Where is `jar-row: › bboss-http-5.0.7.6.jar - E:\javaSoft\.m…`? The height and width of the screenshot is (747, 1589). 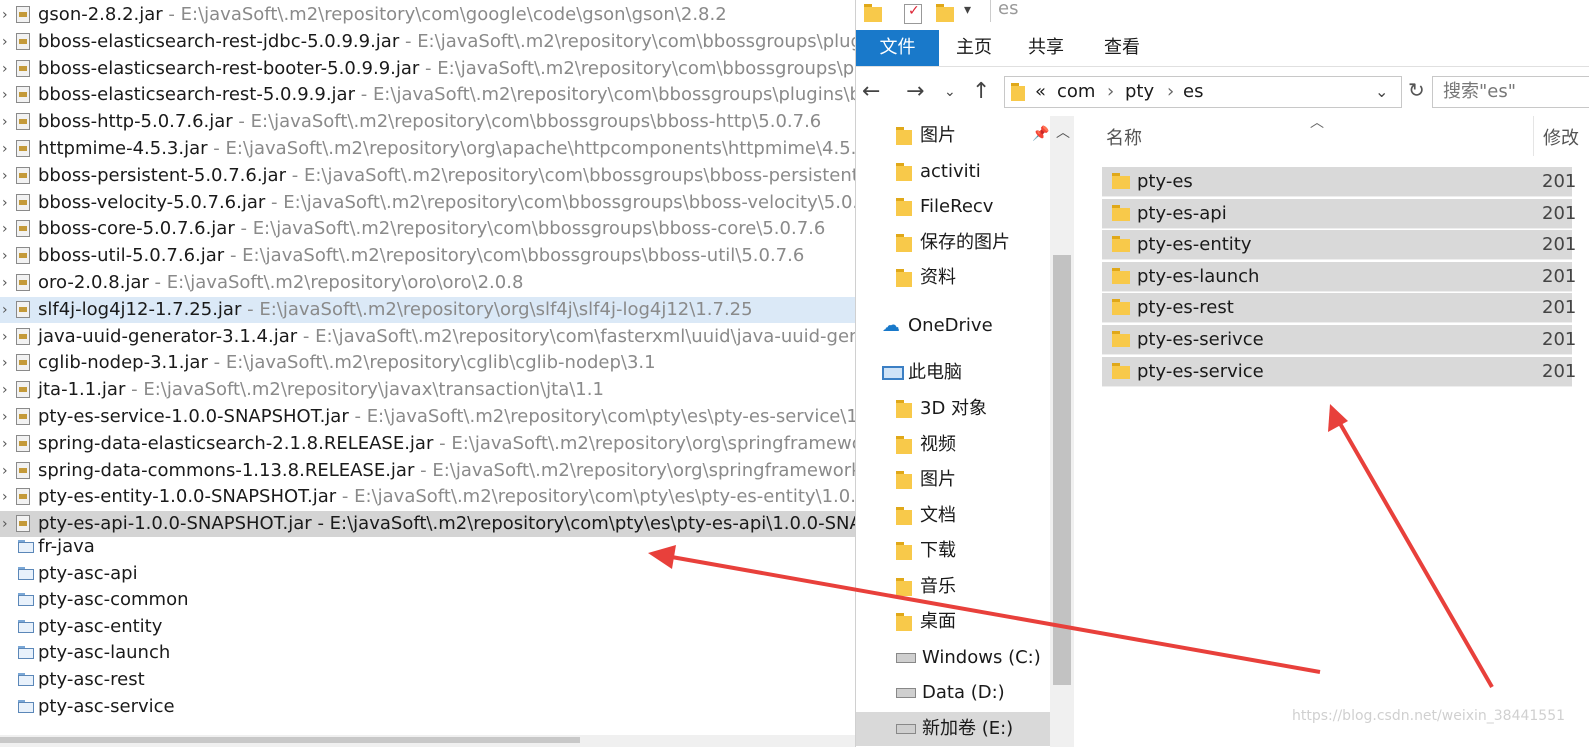
jar-row: › bboss-http-5.0.7.6.jar - E:\javaSoft\.m… is located at coordinates (427, 122).